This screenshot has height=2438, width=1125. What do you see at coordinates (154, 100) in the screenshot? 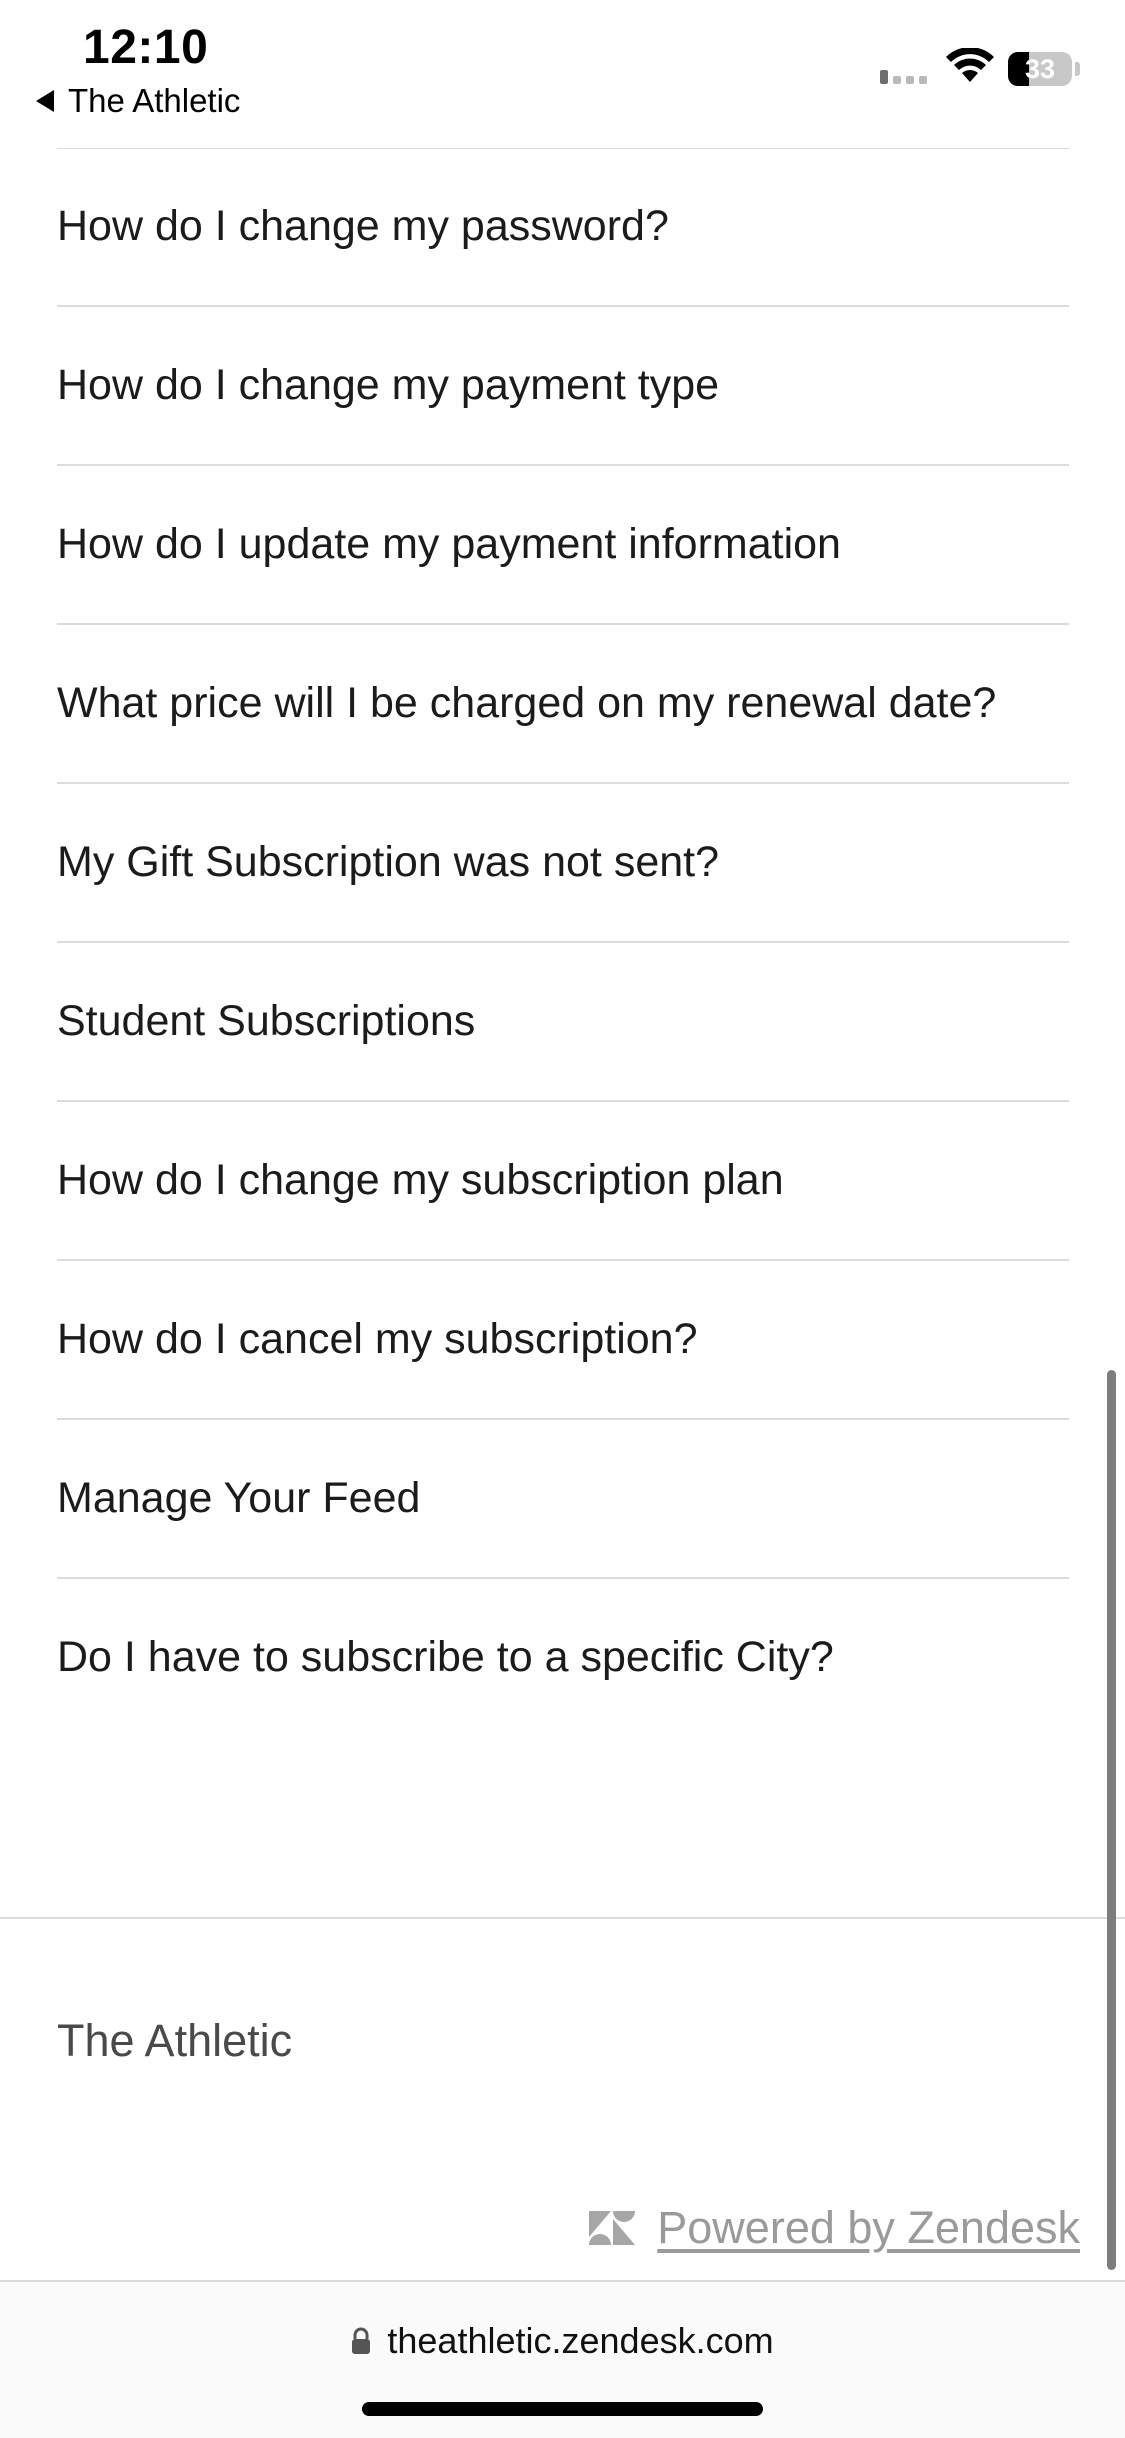
I see `back-app-label: The Athletic` at bounding box center [154, 100].